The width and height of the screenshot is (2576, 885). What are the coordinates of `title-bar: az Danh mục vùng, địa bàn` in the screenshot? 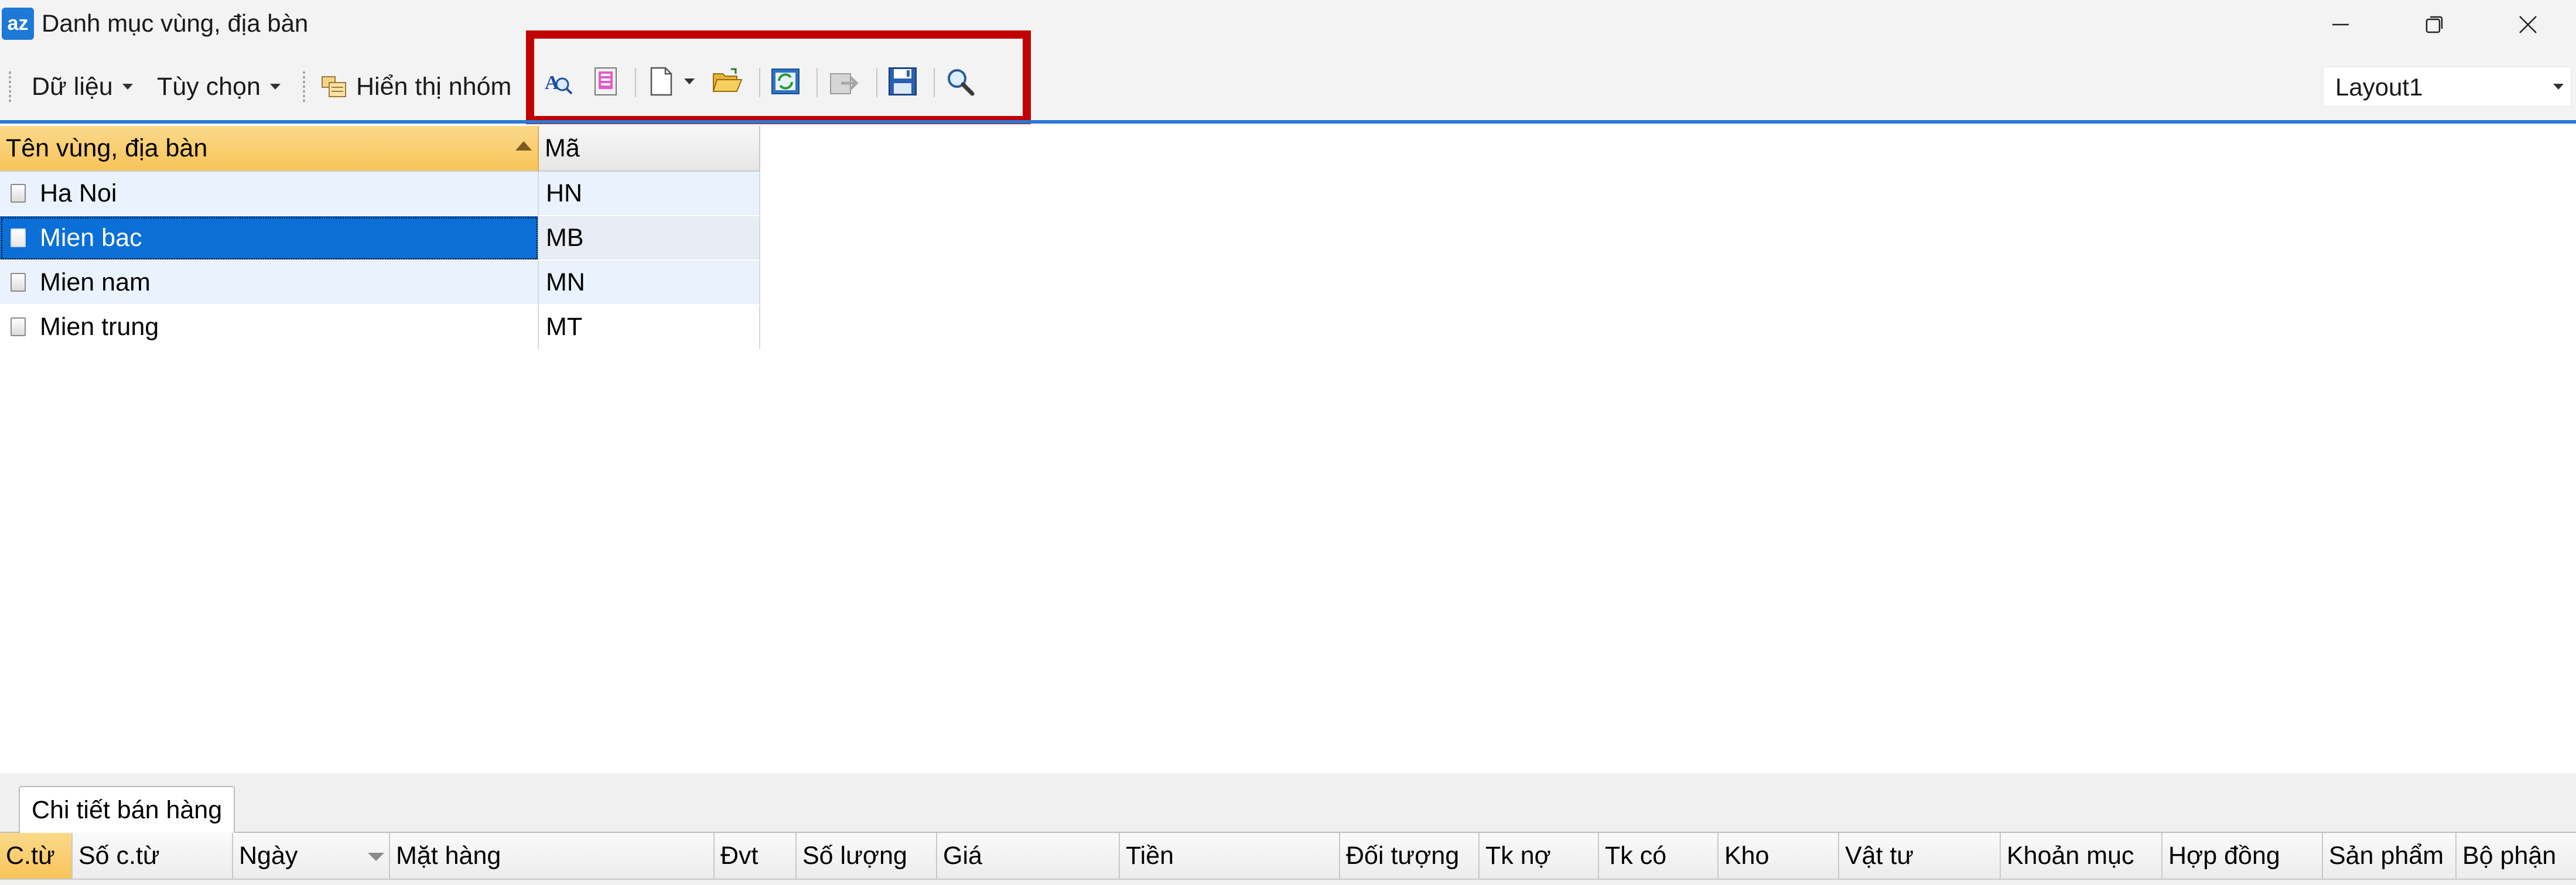 It's located at (1288, 24).